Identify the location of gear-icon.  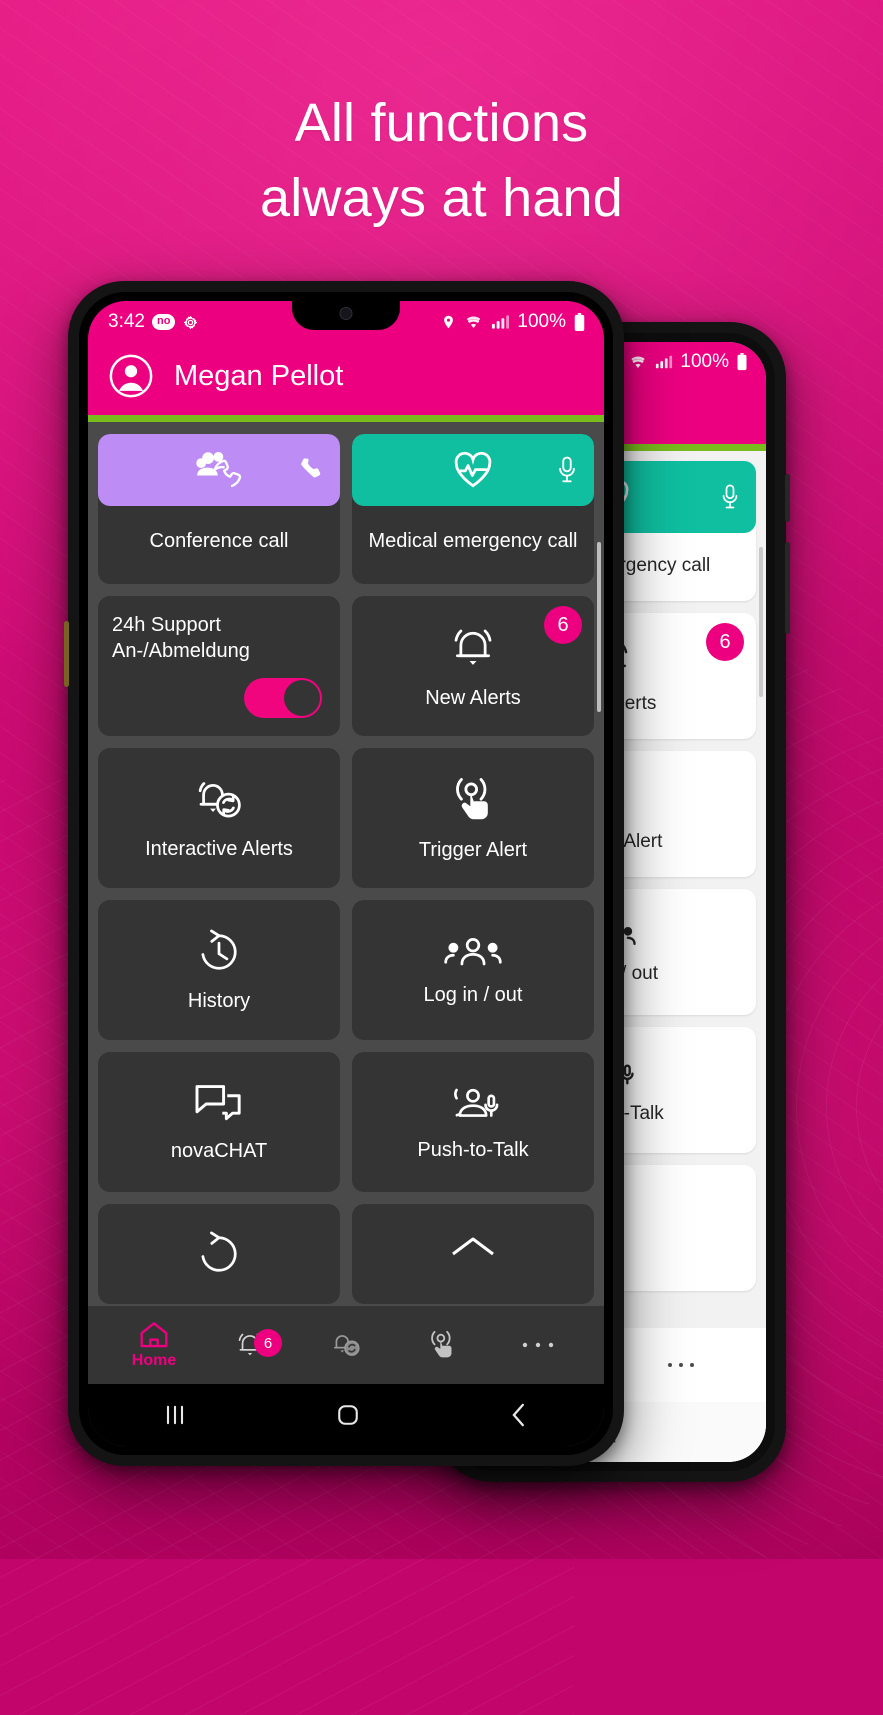
(190, 322).